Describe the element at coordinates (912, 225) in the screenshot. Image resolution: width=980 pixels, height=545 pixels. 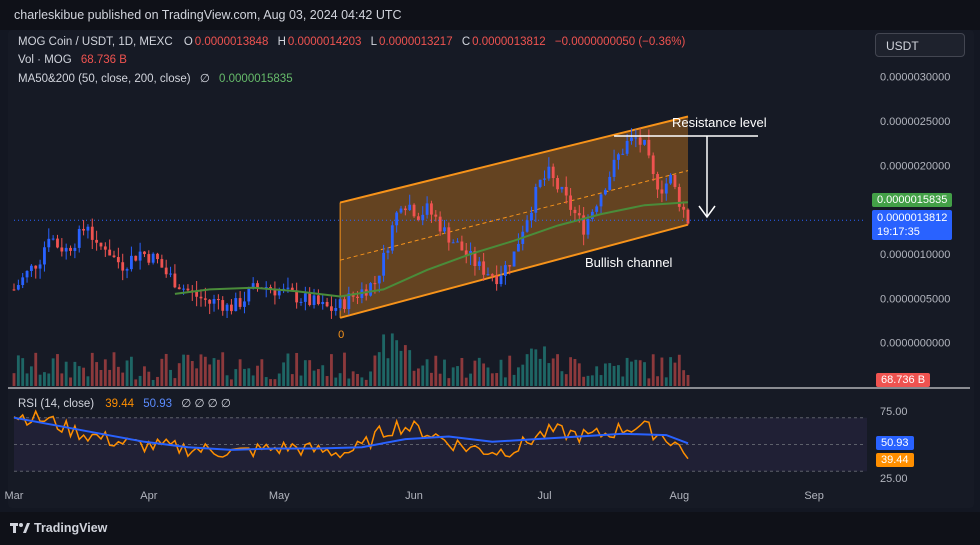
I see `price-tag: 0.0000013812 19:17:35` at that location.